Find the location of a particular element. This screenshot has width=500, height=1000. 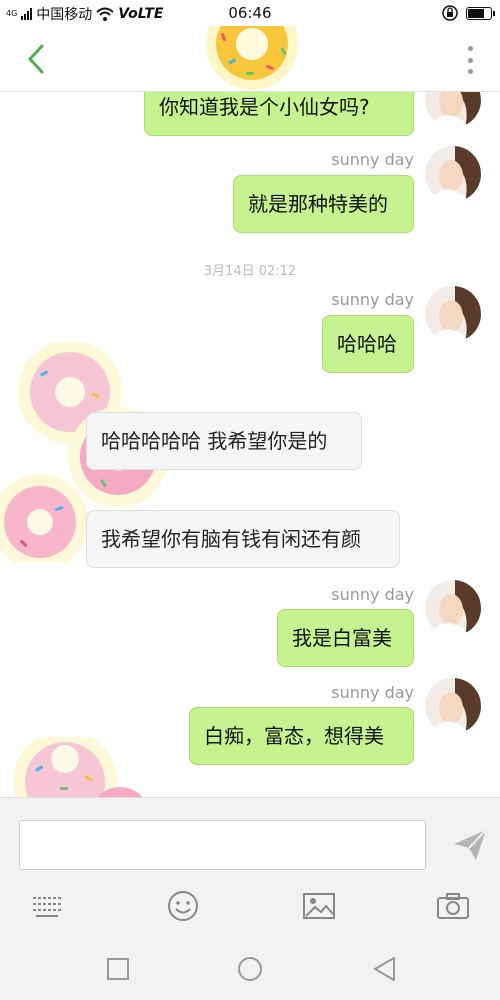

chat-header is located at coordinates (250, 59).